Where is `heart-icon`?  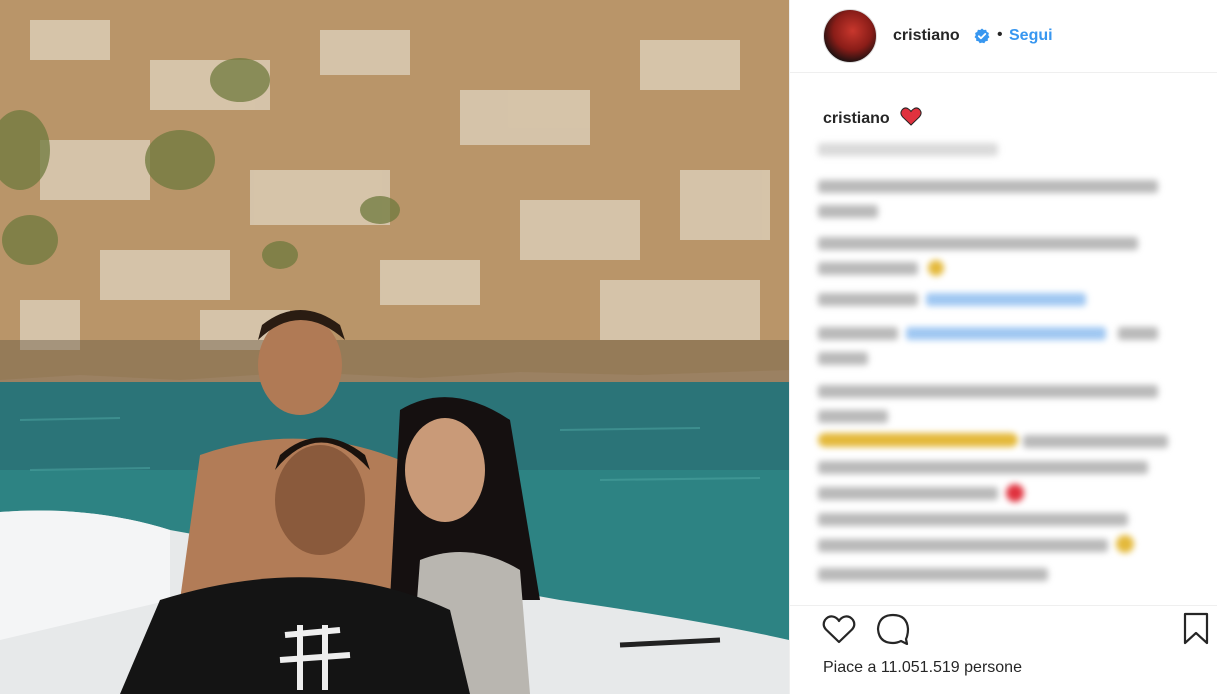
heart-icon is located at coordinates (839, 629).